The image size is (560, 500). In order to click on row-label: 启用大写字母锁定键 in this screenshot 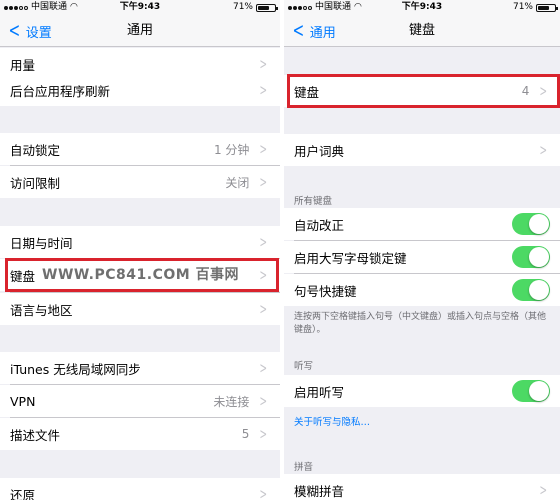, I will do `click(350, 258)`.